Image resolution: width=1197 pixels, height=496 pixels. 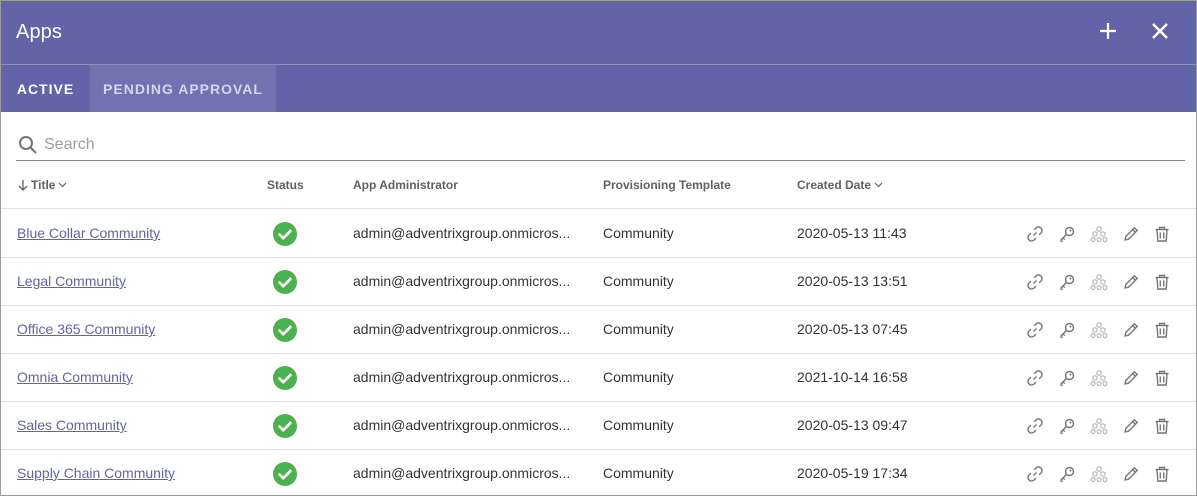 I want to click on created-date: 2020-05-19 17:34, so click(x=852, y=473).